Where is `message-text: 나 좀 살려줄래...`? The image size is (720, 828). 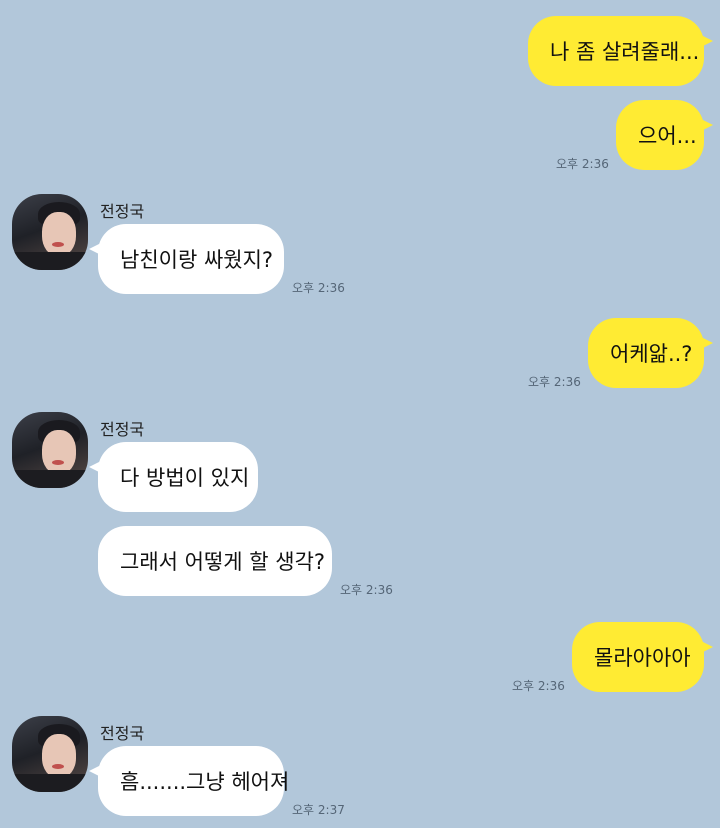
message-text: 나 좀 살려줄래... is located at coordinates (625, 52).